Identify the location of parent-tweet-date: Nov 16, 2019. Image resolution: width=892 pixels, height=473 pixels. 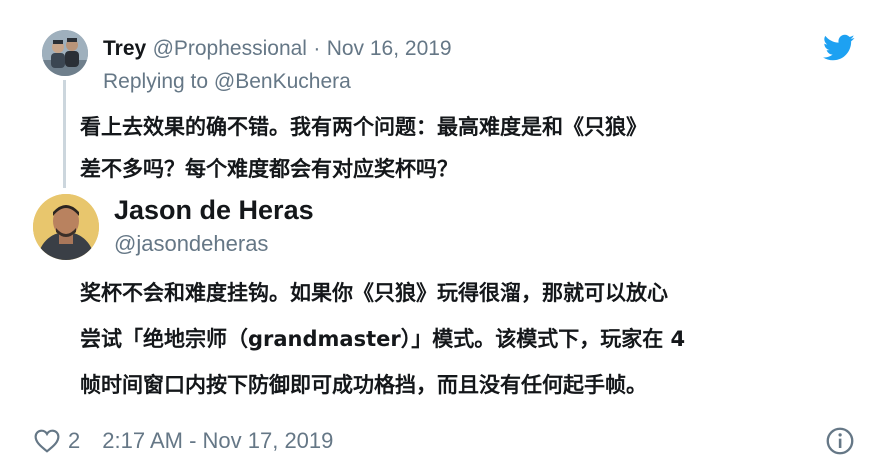
(389, 48).